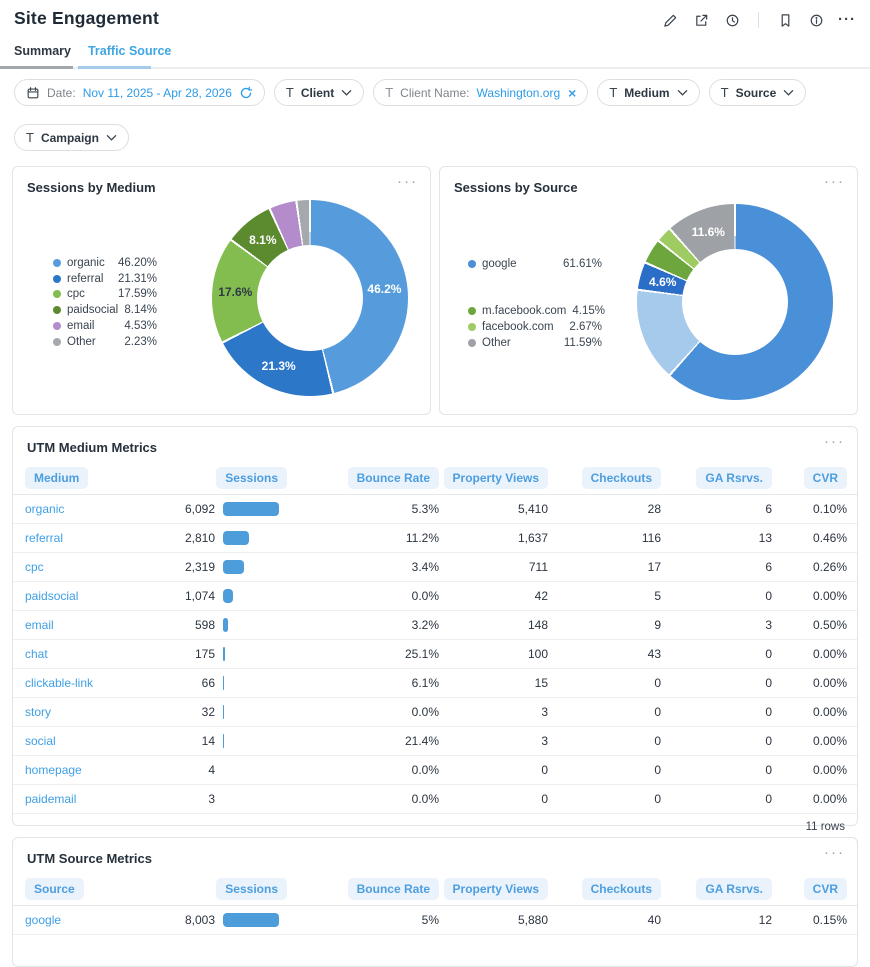  I want to click on tab-traffic-source: Traffic Source, so click(129, 55).